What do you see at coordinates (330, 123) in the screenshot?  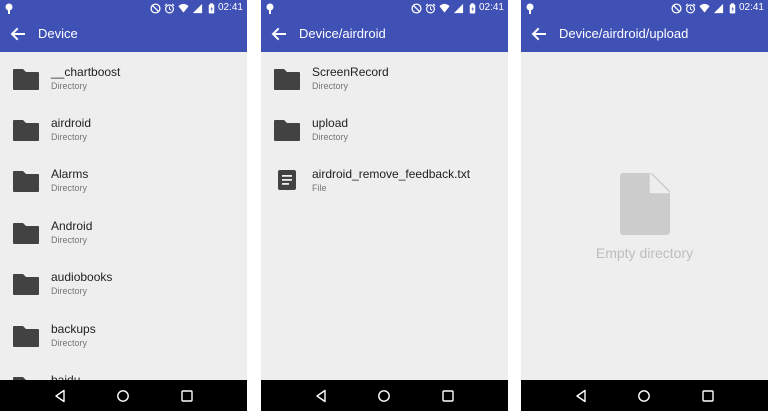 I see `item-name: upload` at bounding box center [330, 123].